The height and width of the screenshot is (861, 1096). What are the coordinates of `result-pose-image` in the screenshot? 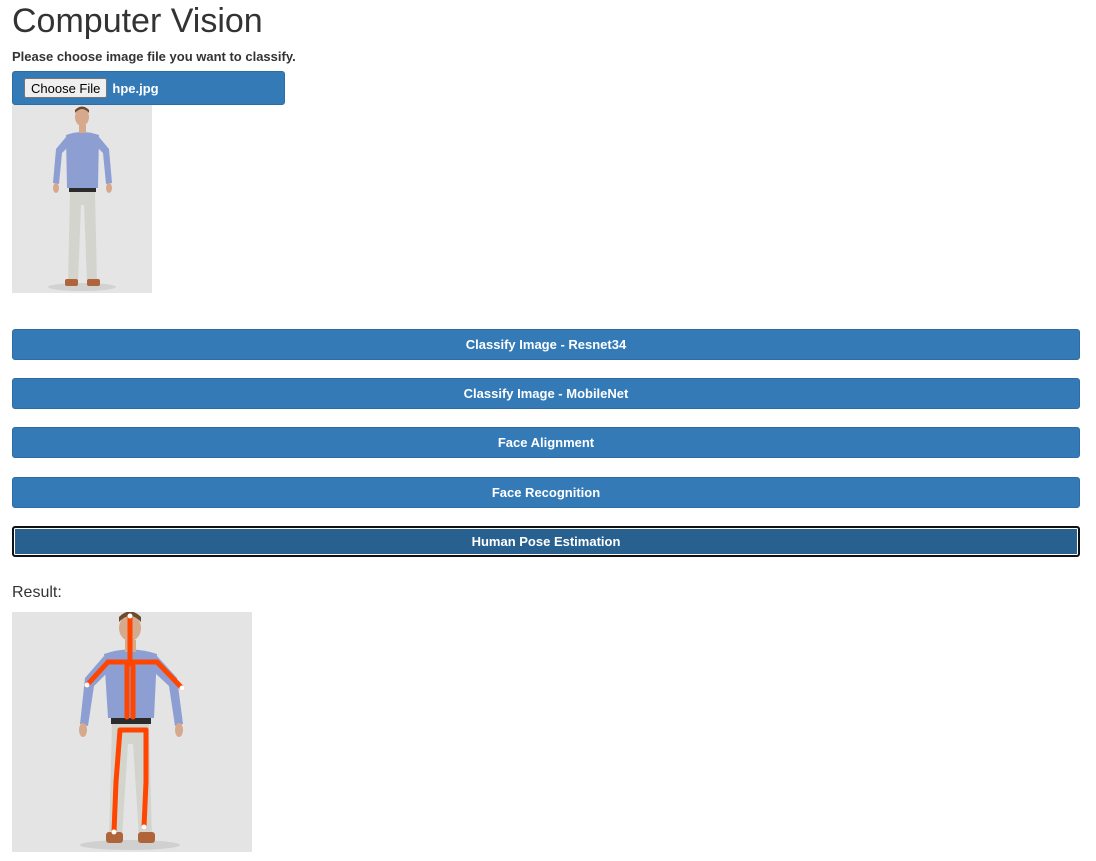 It's located at (132, 732).